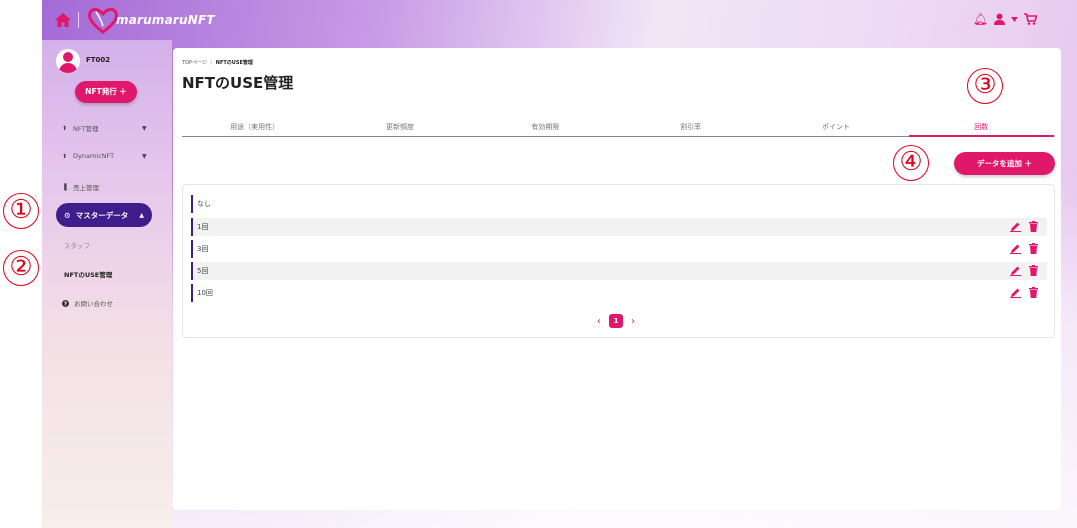  Describe the element at coordinates (64, 187) in the screenshot. I see `chart-icon: ▐` at that location.